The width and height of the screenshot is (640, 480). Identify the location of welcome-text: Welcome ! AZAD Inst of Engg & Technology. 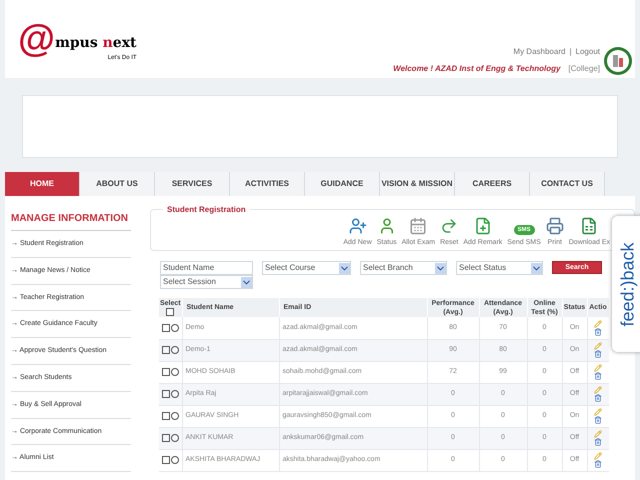
(476, 69).